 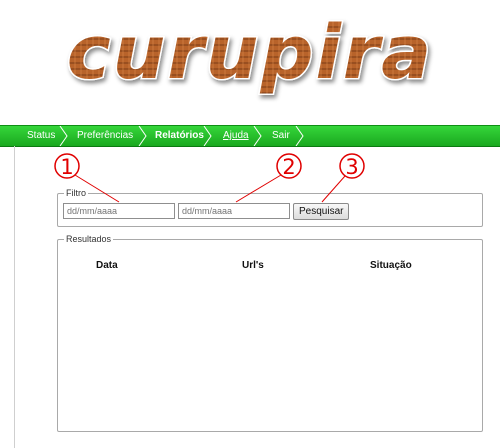 What do you see at coordinates (351, 167) in the screenshot?
I see `callout-3-label: 3` at bounding box center [351, 167].